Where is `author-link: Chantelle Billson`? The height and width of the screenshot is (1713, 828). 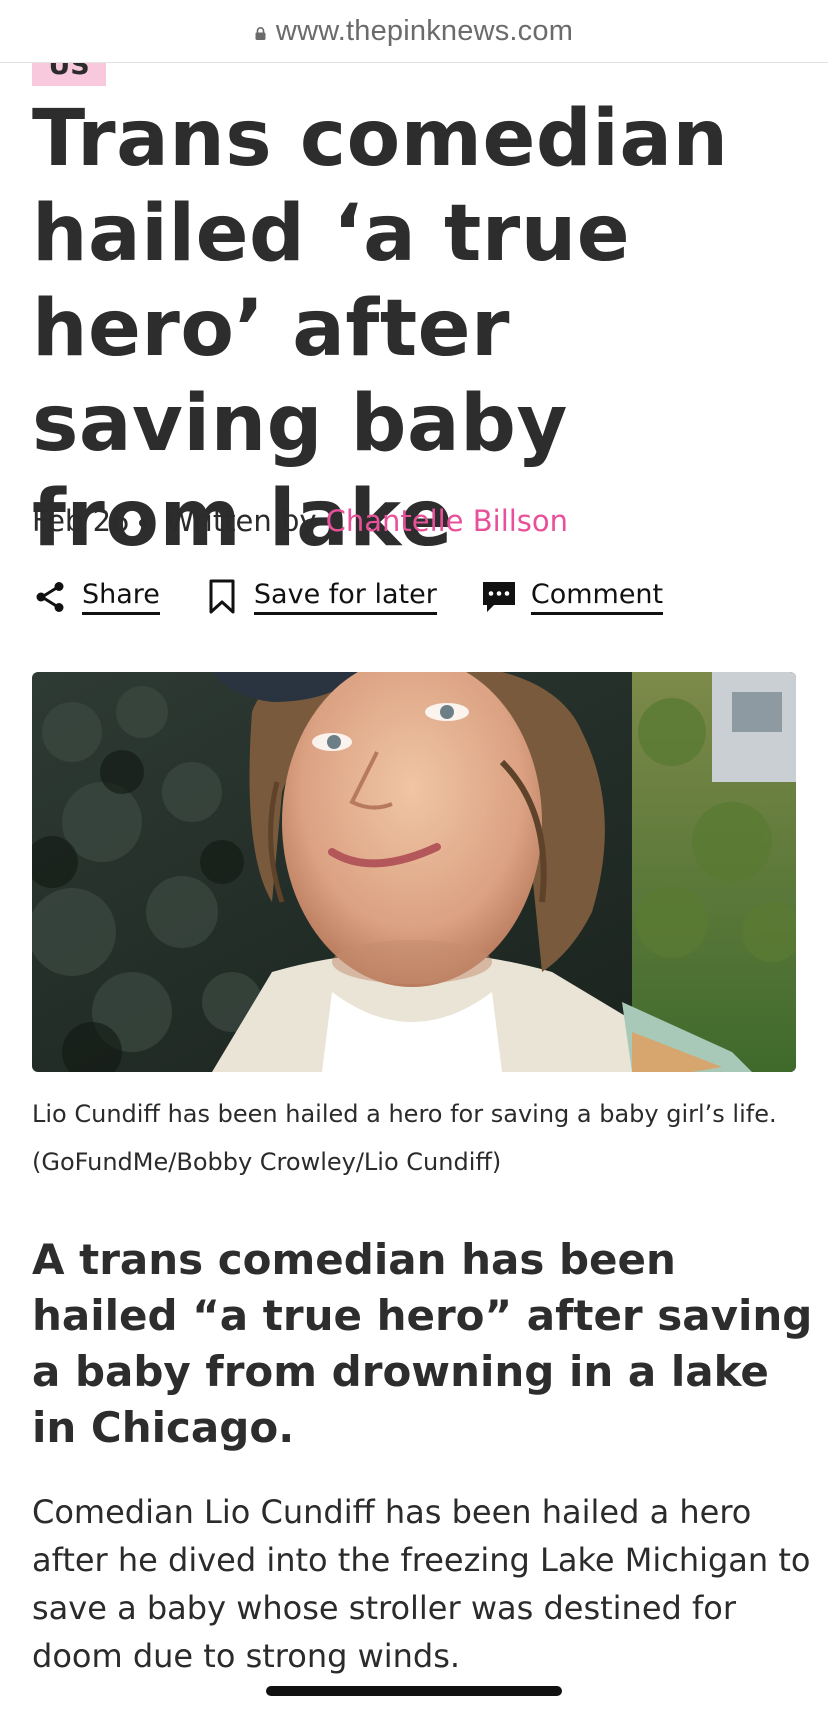
author-link: Chantelle Billson is located at coordinates (447, 521).